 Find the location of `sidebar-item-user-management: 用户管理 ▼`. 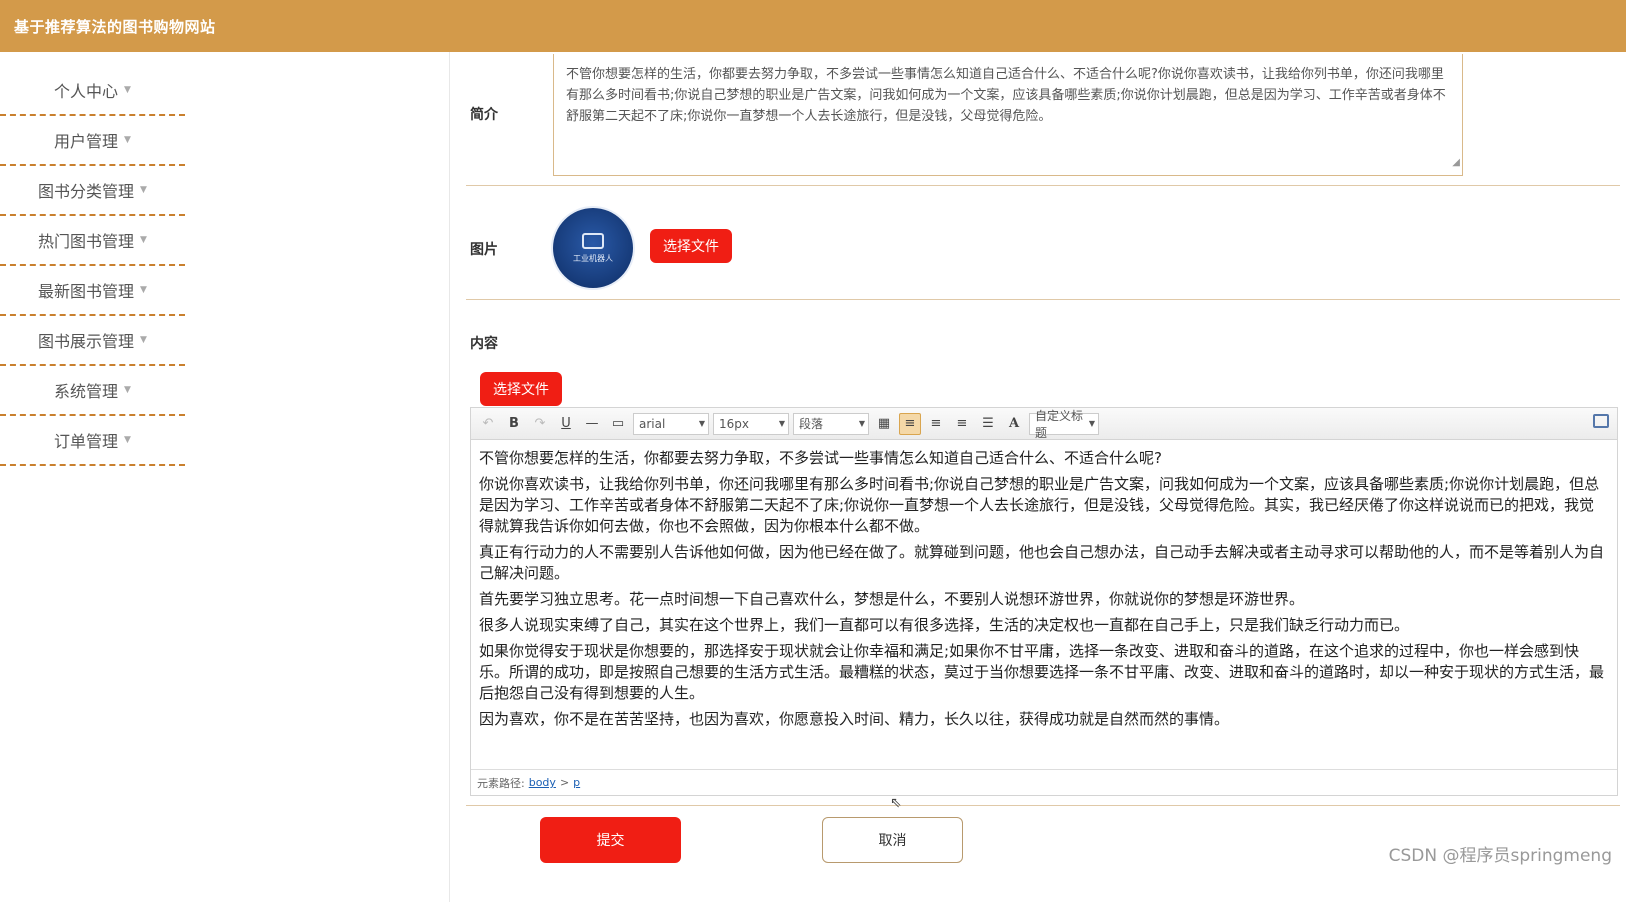

sidebar-item-user-management: 用户管理 ▼ is located at coordinates (92, 141).